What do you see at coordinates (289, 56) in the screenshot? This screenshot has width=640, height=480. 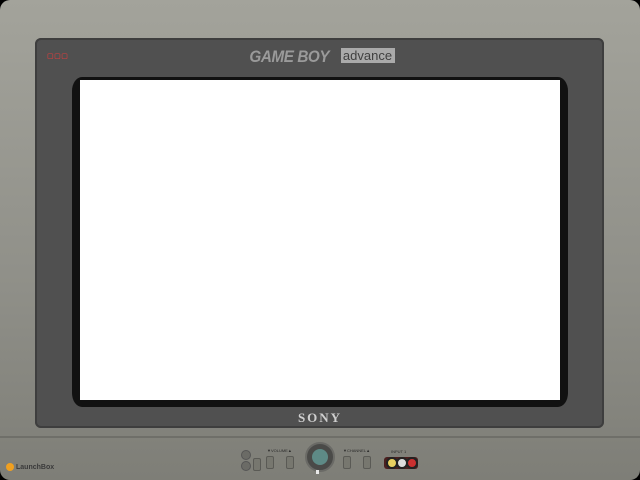 I see `gameboy-text: GAME BOY` at bounding box center [289, 56].